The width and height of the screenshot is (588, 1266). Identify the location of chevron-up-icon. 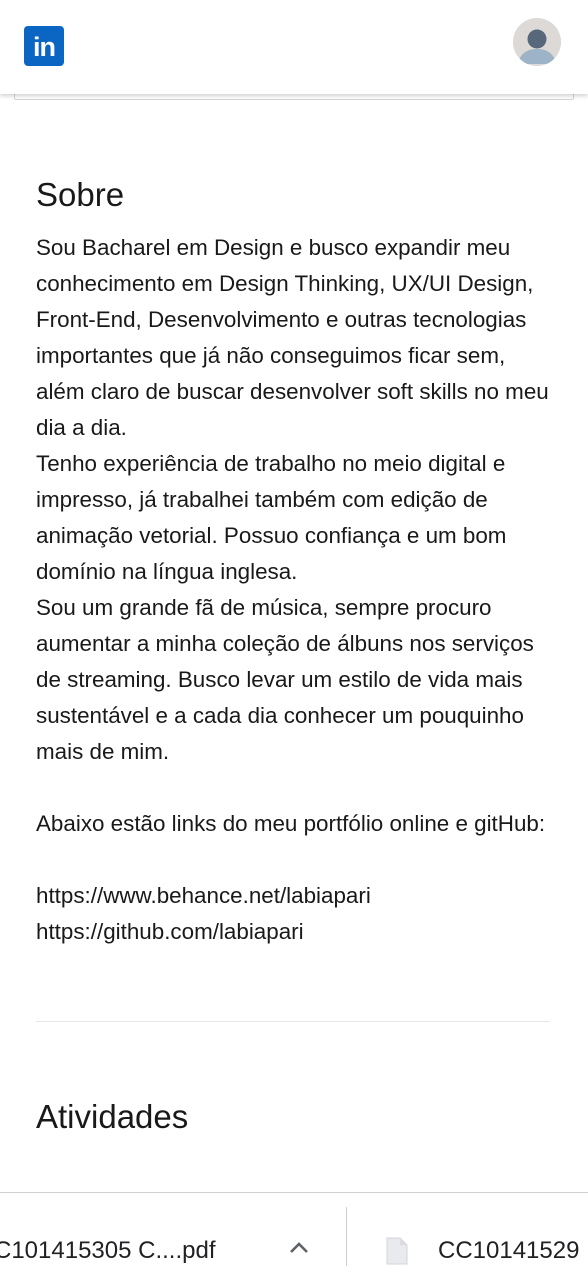
(299, 1247).